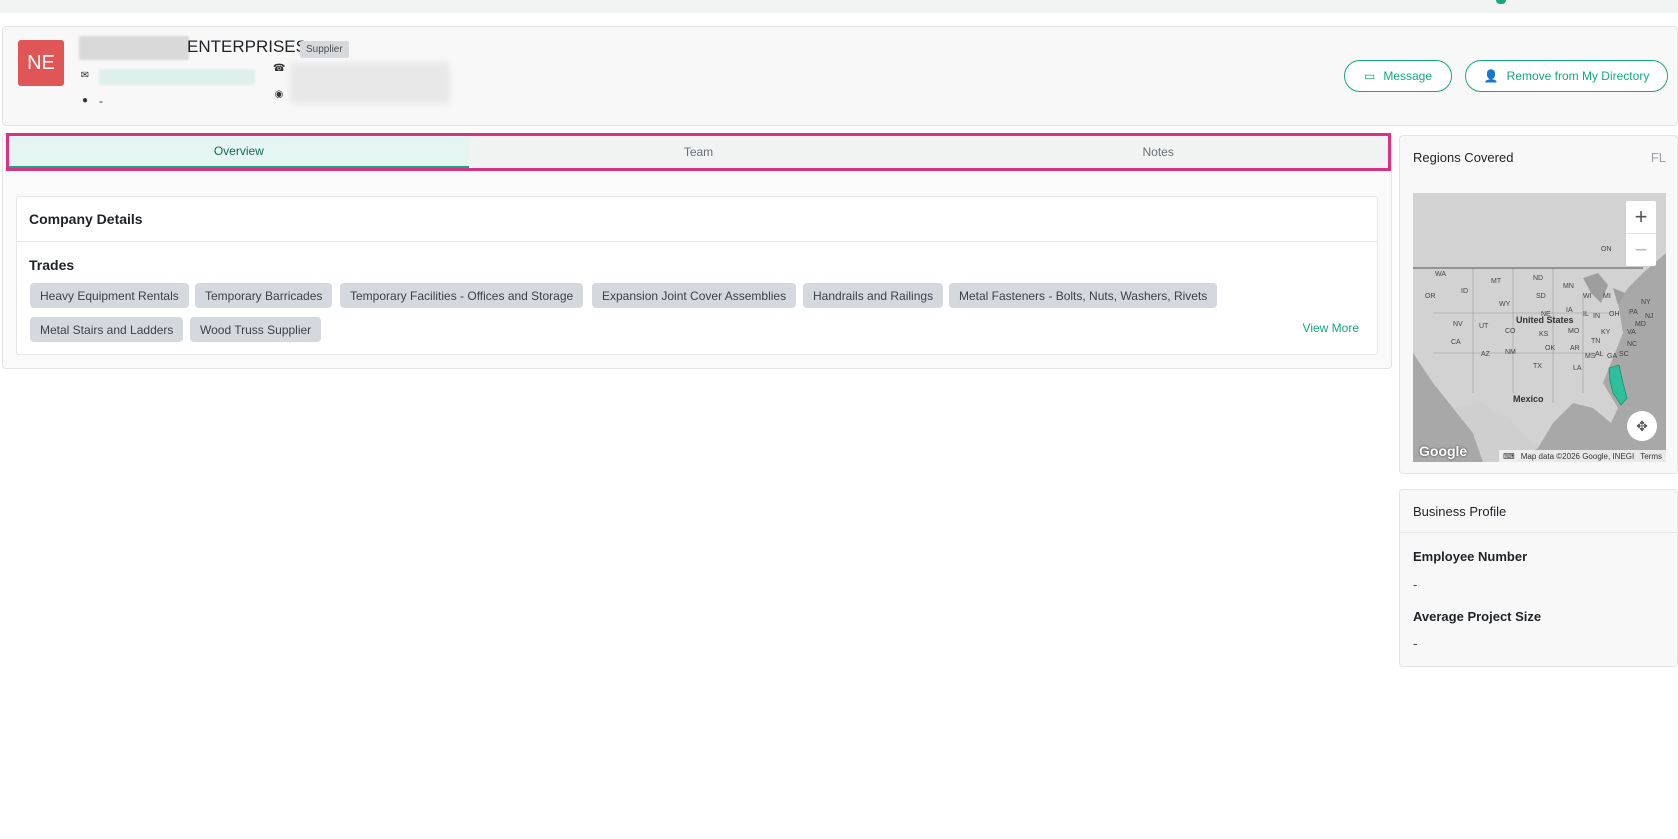 This screenshot has height=839, width=1678. I want to click on map-label-ms: MS, so click(1590, 356).